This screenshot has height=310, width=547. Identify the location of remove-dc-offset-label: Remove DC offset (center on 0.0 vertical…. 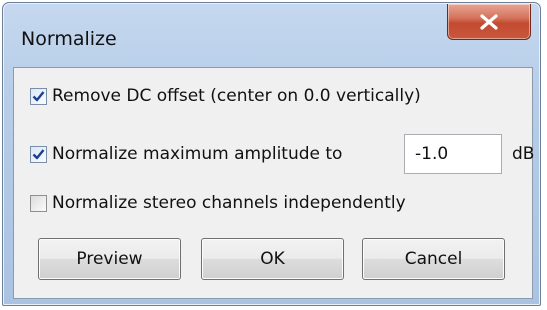
(236, 96).